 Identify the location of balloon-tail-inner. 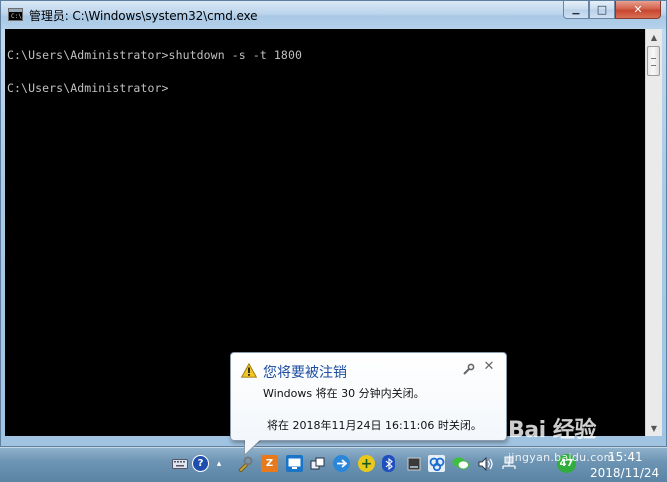
(253, 446).